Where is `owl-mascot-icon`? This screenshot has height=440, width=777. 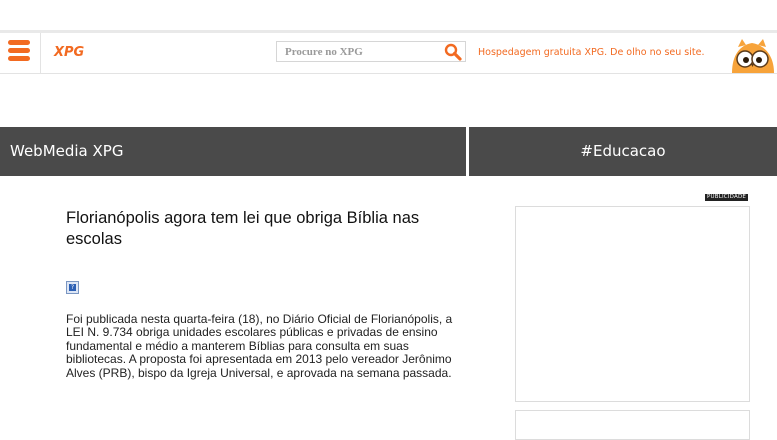
owl-mascot-icon is located at coordinates (752, 55).